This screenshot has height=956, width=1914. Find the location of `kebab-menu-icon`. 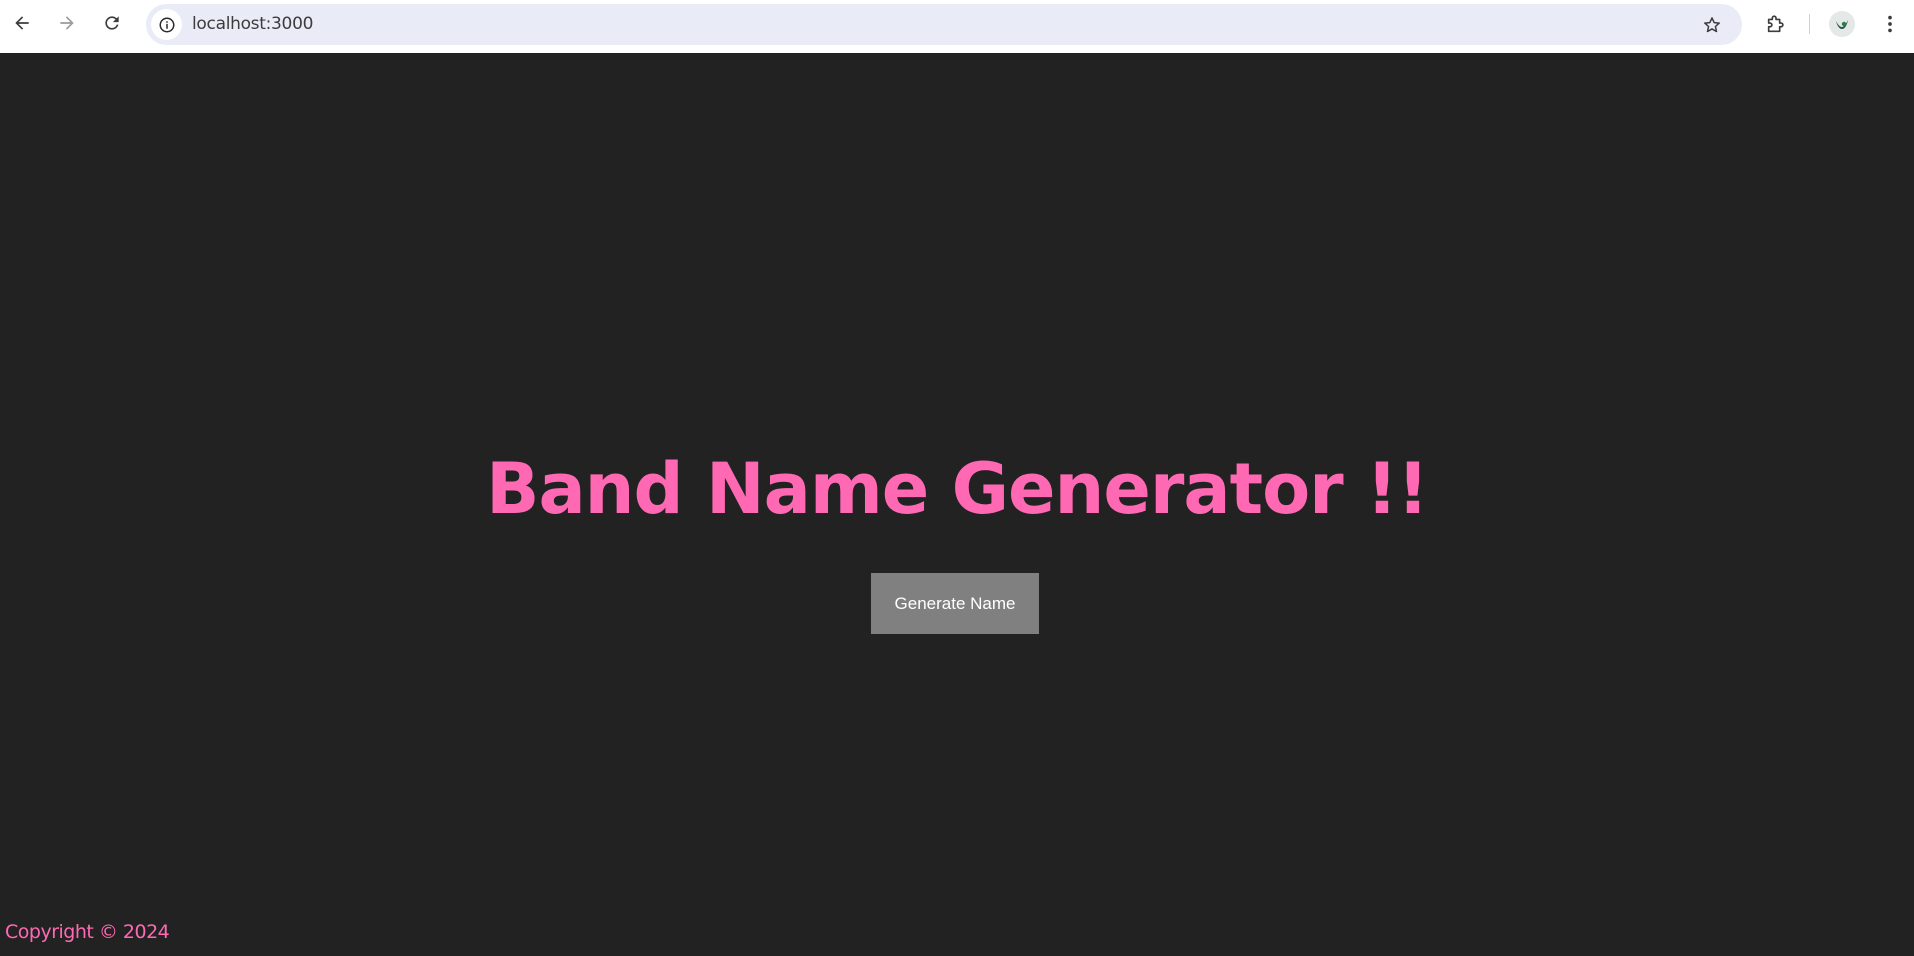

kebab-menu-icon is located at coordinates (1890, 24).